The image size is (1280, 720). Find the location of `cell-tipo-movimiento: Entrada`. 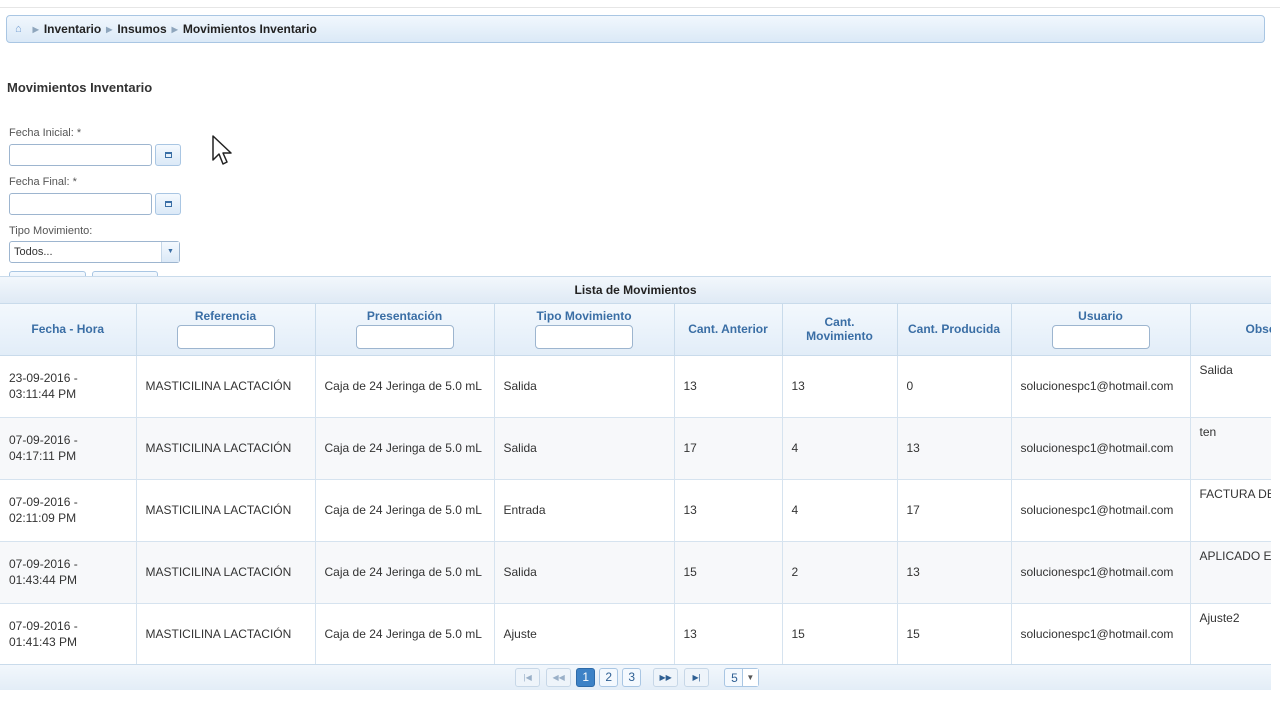

cell-tipo-movimiento: Entrada is located at coordinates (584, 510).